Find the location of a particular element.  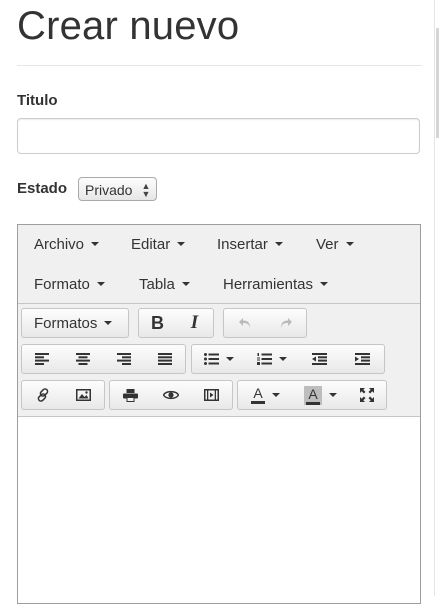

numbered-list-button is located at coordinates (271, 359).